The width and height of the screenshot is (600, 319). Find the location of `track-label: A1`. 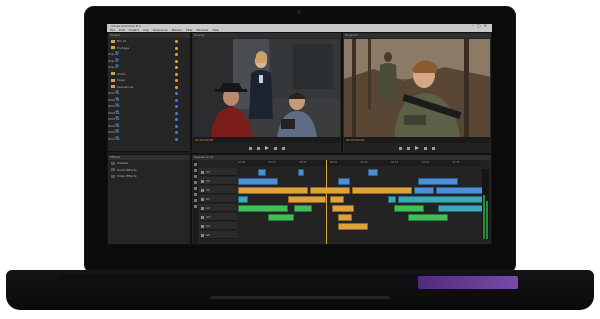

track-label: A1 is located at coordinates (208, 199).